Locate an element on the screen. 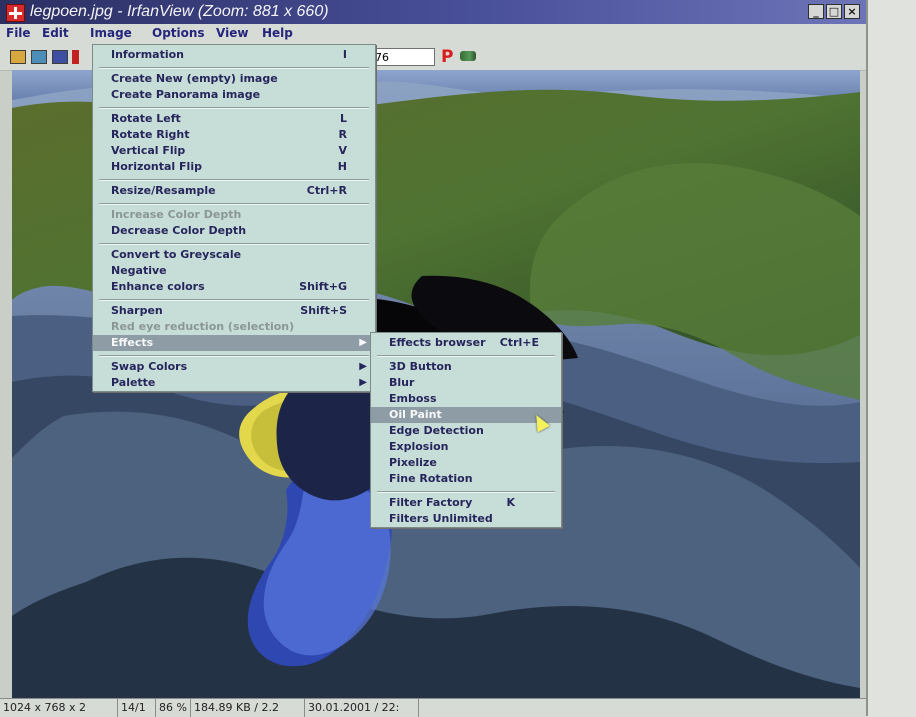  menu-create-new-image: Create New (empty) image is located at coordinates (234, 79).